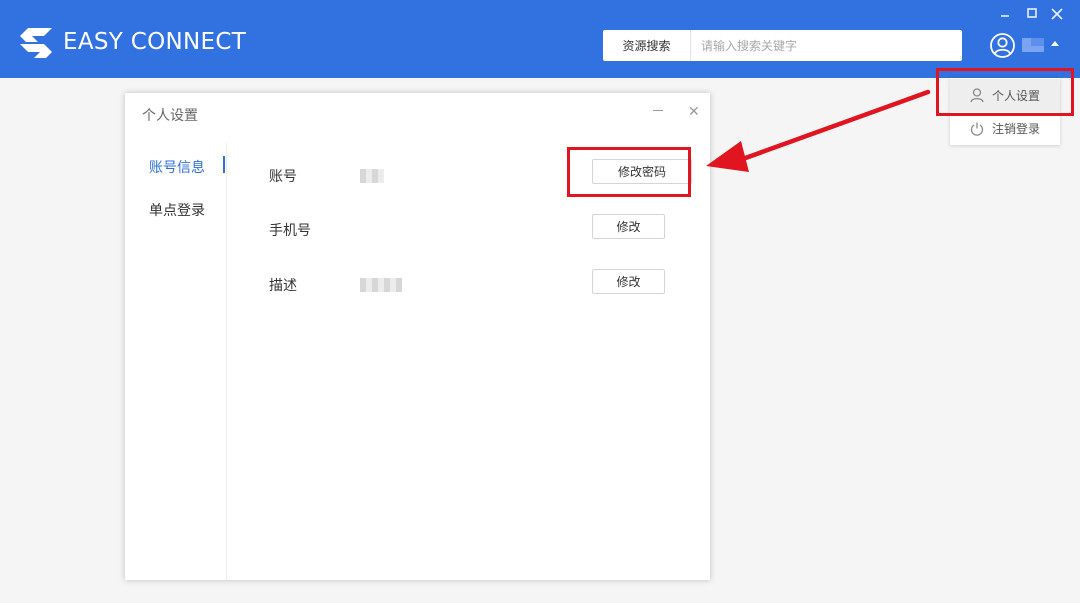 The height and width of the screenshot is (603, 1080). Describe the element at coordinates (1005, 13) in the screenshot. I see `window-menu-icon` at that location.